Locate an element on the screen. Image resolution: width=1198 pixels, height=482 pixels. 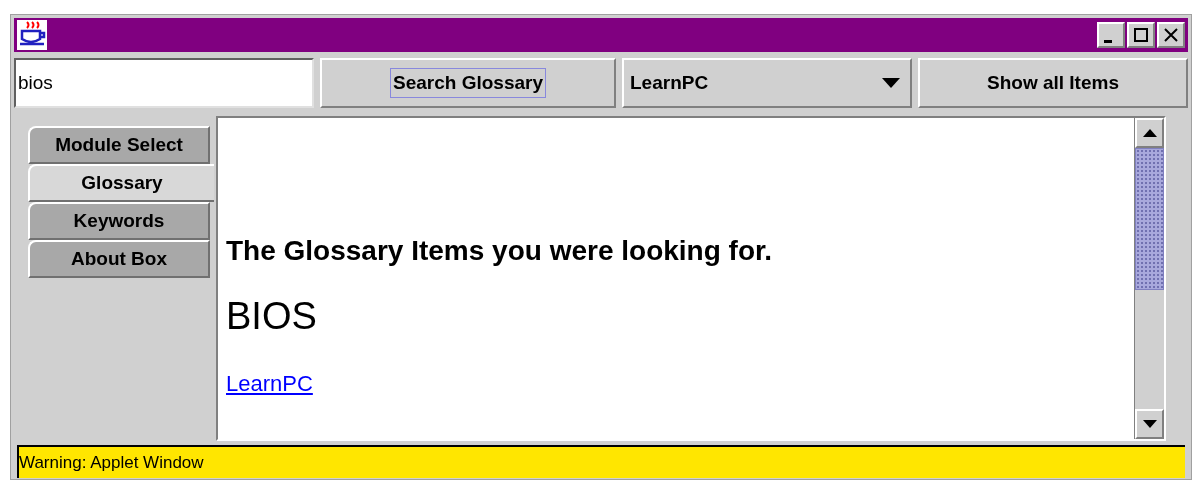
module-link: LearnPC is located at coordinates (269, 383).